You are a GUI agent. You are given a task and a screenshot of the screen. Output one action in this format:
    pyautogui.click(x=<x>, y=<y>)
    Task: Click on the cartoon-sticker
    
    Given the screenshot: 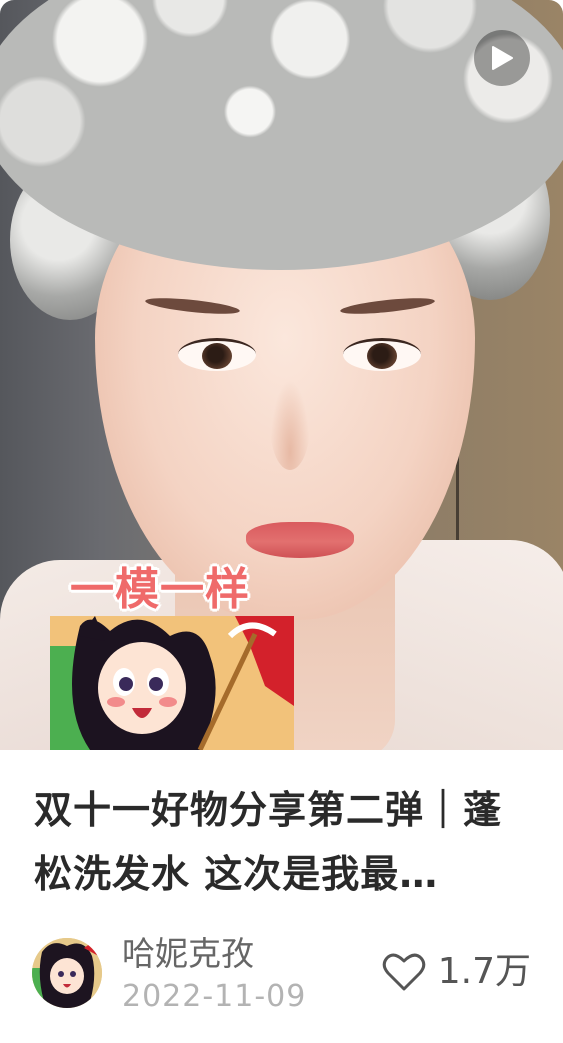 What is the action you would take?
    pyautogui.click(x=172, y=683)
    